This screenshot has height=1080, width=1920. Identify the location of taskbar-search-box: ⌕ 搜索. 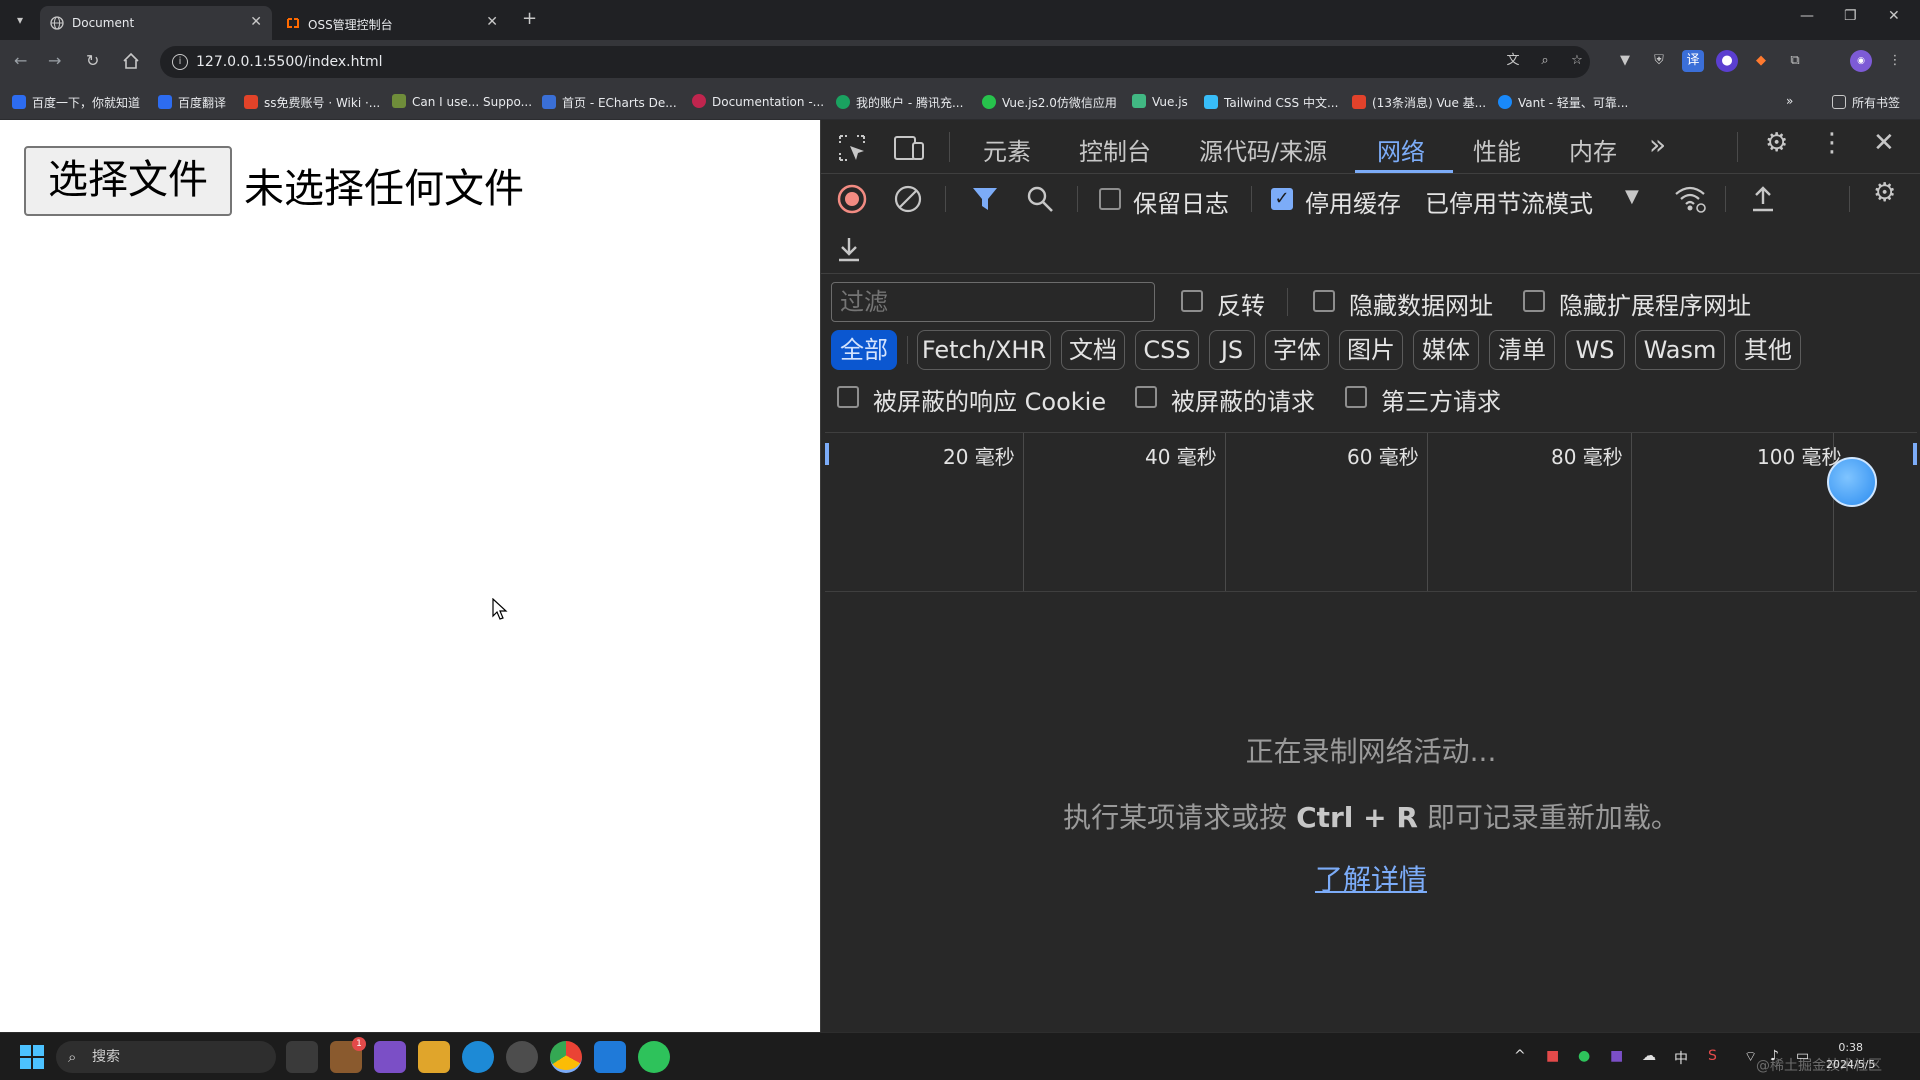
(166, 1057).